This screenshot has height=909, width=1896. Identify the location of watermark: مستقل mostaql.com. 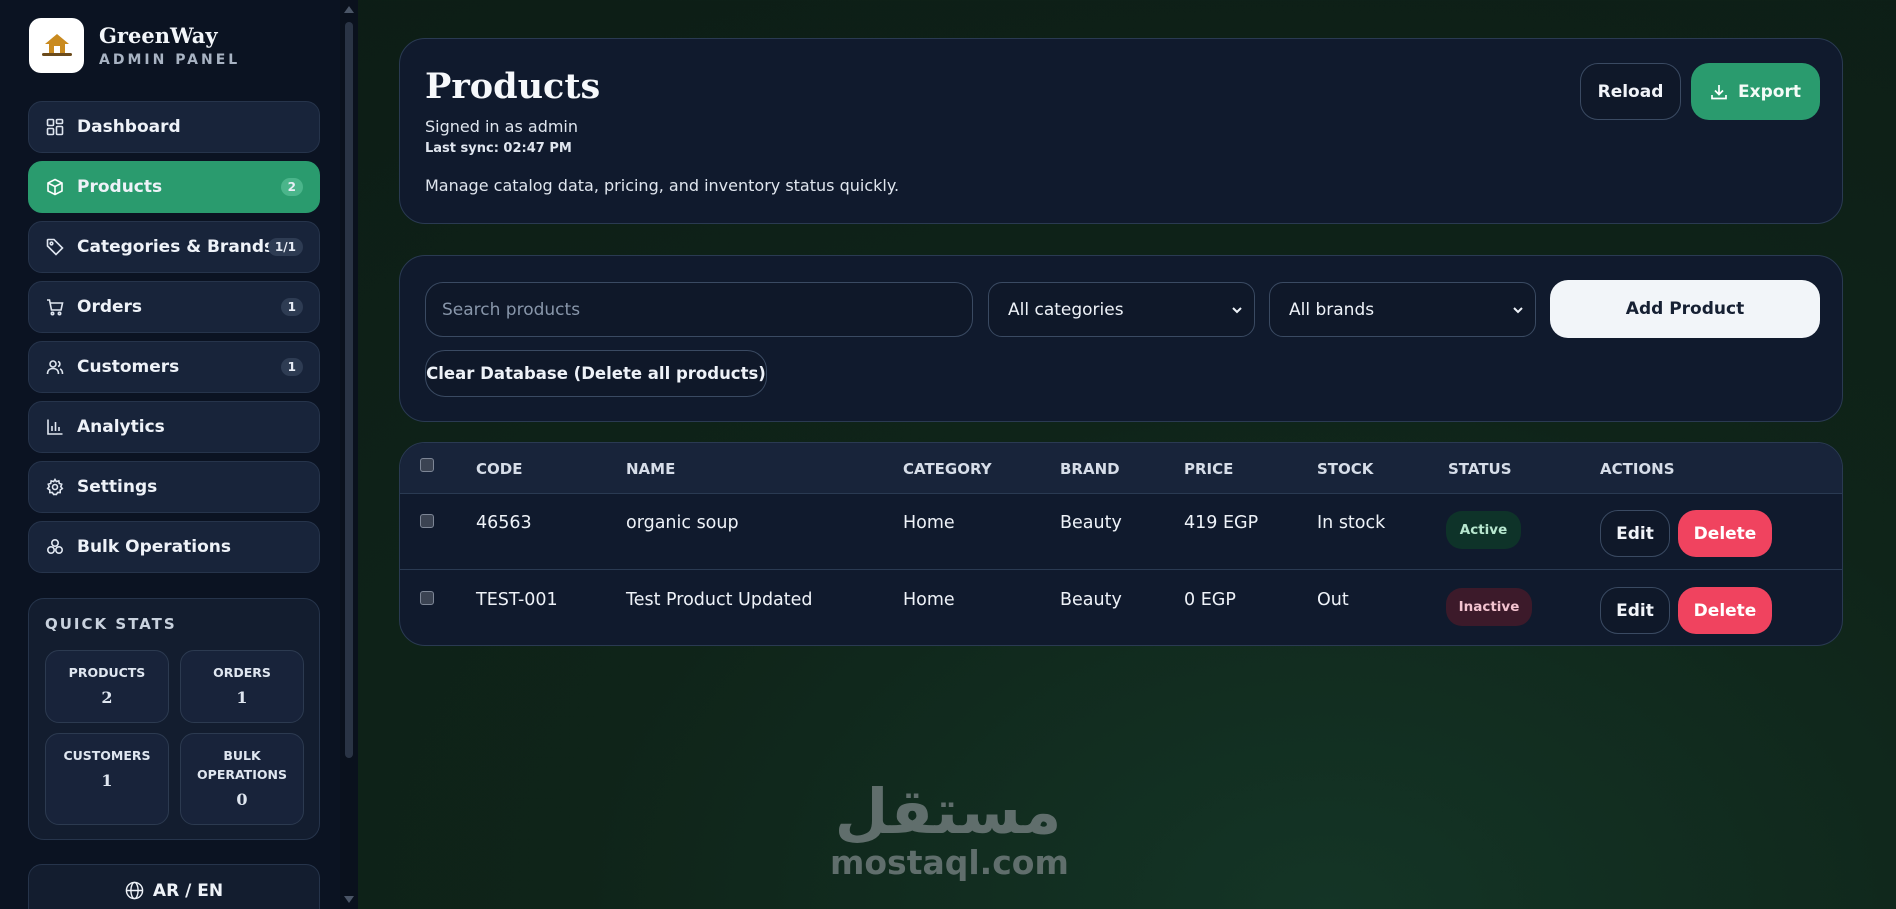
(949, 828).